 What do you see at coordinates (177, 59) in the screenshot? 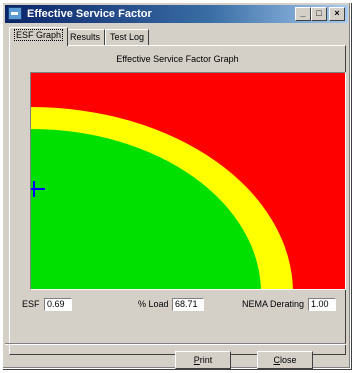
I see `graph-title: Effective Service Factor Graph` at bounding box center [177, 59].